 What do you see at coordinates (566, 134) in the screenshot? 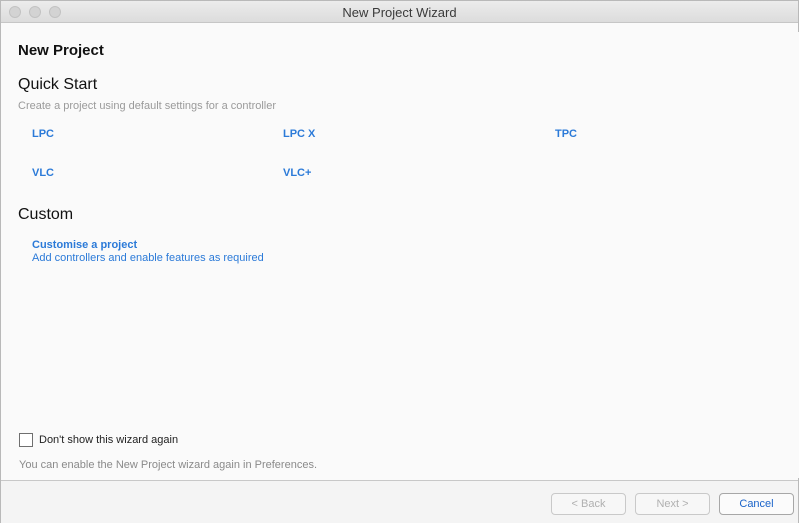
I see `controller-link-tpc: TPC` at bounding box center [566, 134].